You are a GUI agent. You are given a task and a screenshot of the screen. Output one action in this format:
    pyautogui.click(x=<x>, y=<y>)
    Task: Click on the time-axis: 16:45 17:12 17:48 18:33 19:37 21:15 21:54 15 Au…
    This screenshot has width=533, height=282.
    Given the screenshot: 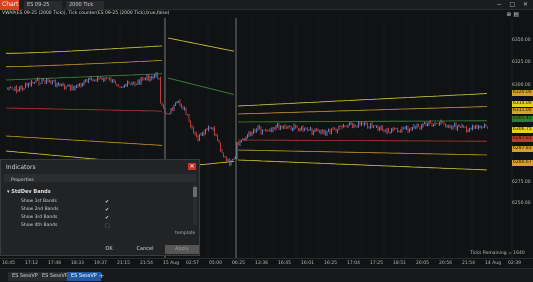 What is the action you would take?
    pyautogui.click(x=266, y=263)
    